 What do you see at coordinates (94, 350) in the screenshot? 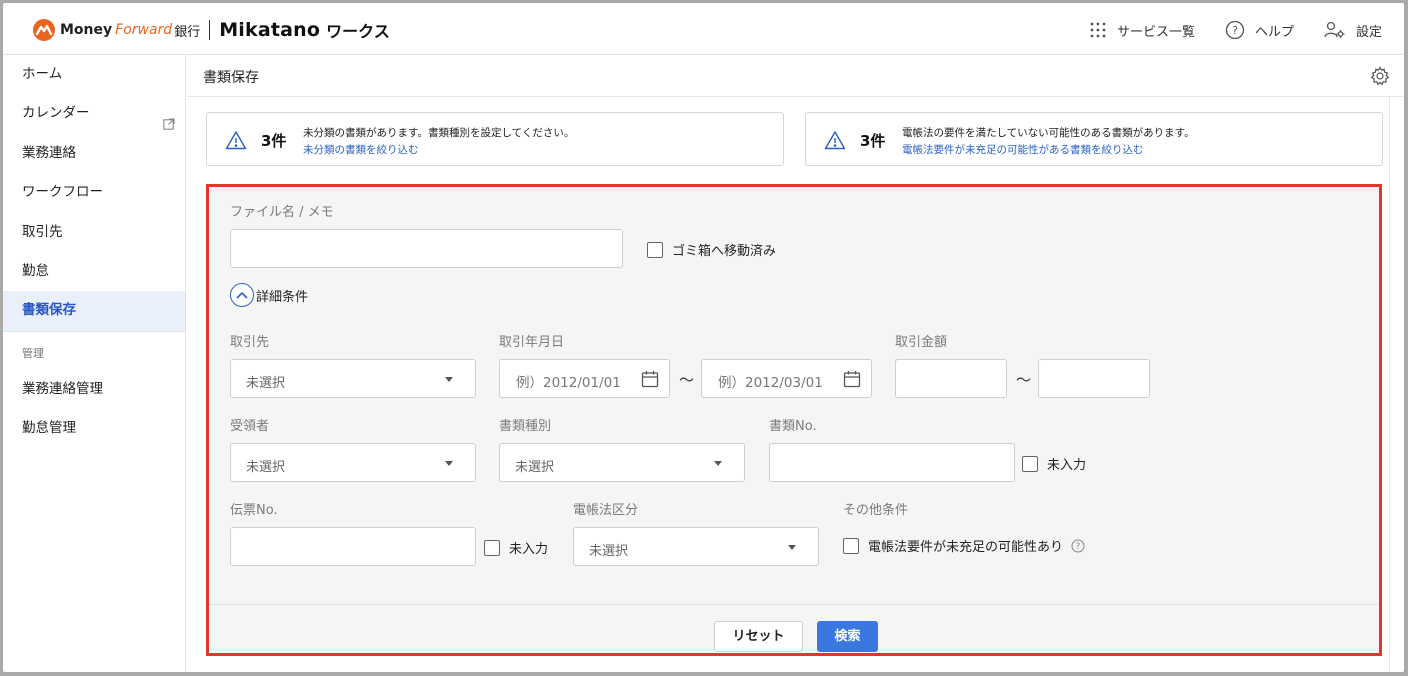
I see `sidebar-section-admin: 管理` at bounding box center [94, 350].